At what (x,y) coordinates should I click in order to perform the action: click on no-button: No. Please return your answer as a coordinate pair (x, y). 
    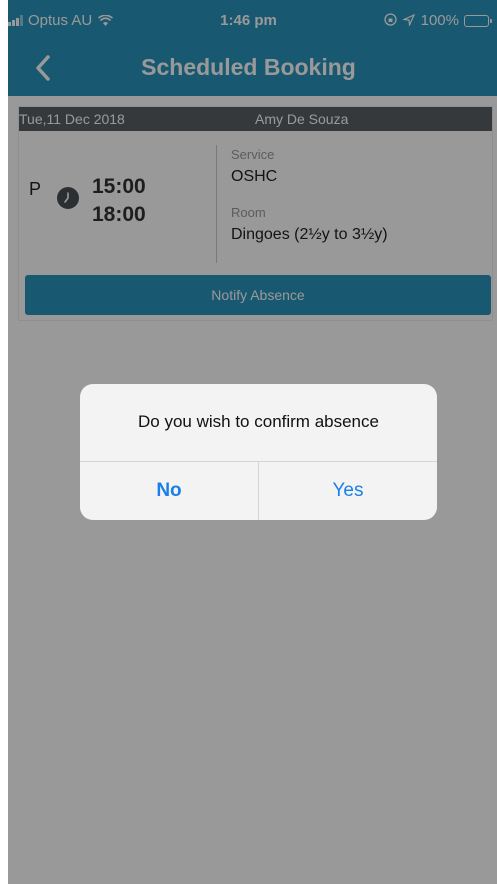
    Looking at the image, I should click on (169, 491).